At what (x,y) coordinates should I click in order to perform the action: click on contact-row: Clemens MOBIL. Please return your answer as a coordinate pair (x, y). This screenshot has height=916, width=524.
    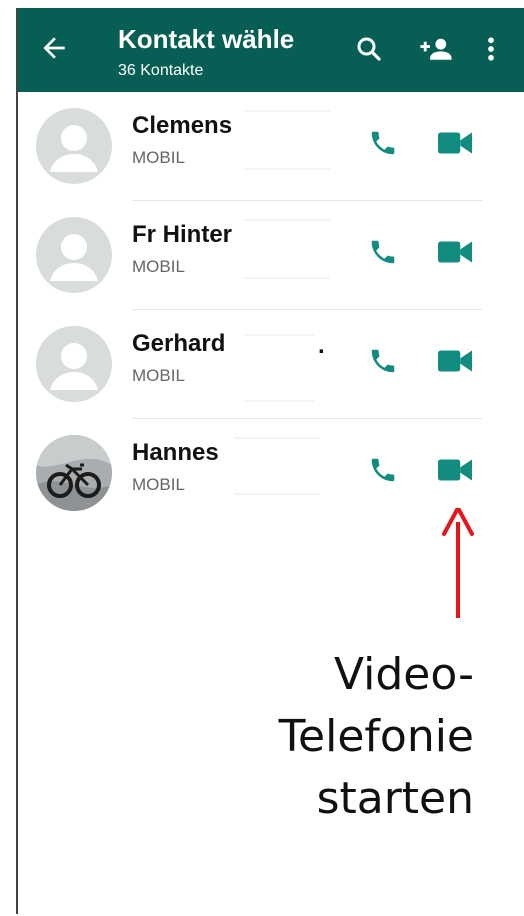
    Looking at the image, I should click on (271, 146).